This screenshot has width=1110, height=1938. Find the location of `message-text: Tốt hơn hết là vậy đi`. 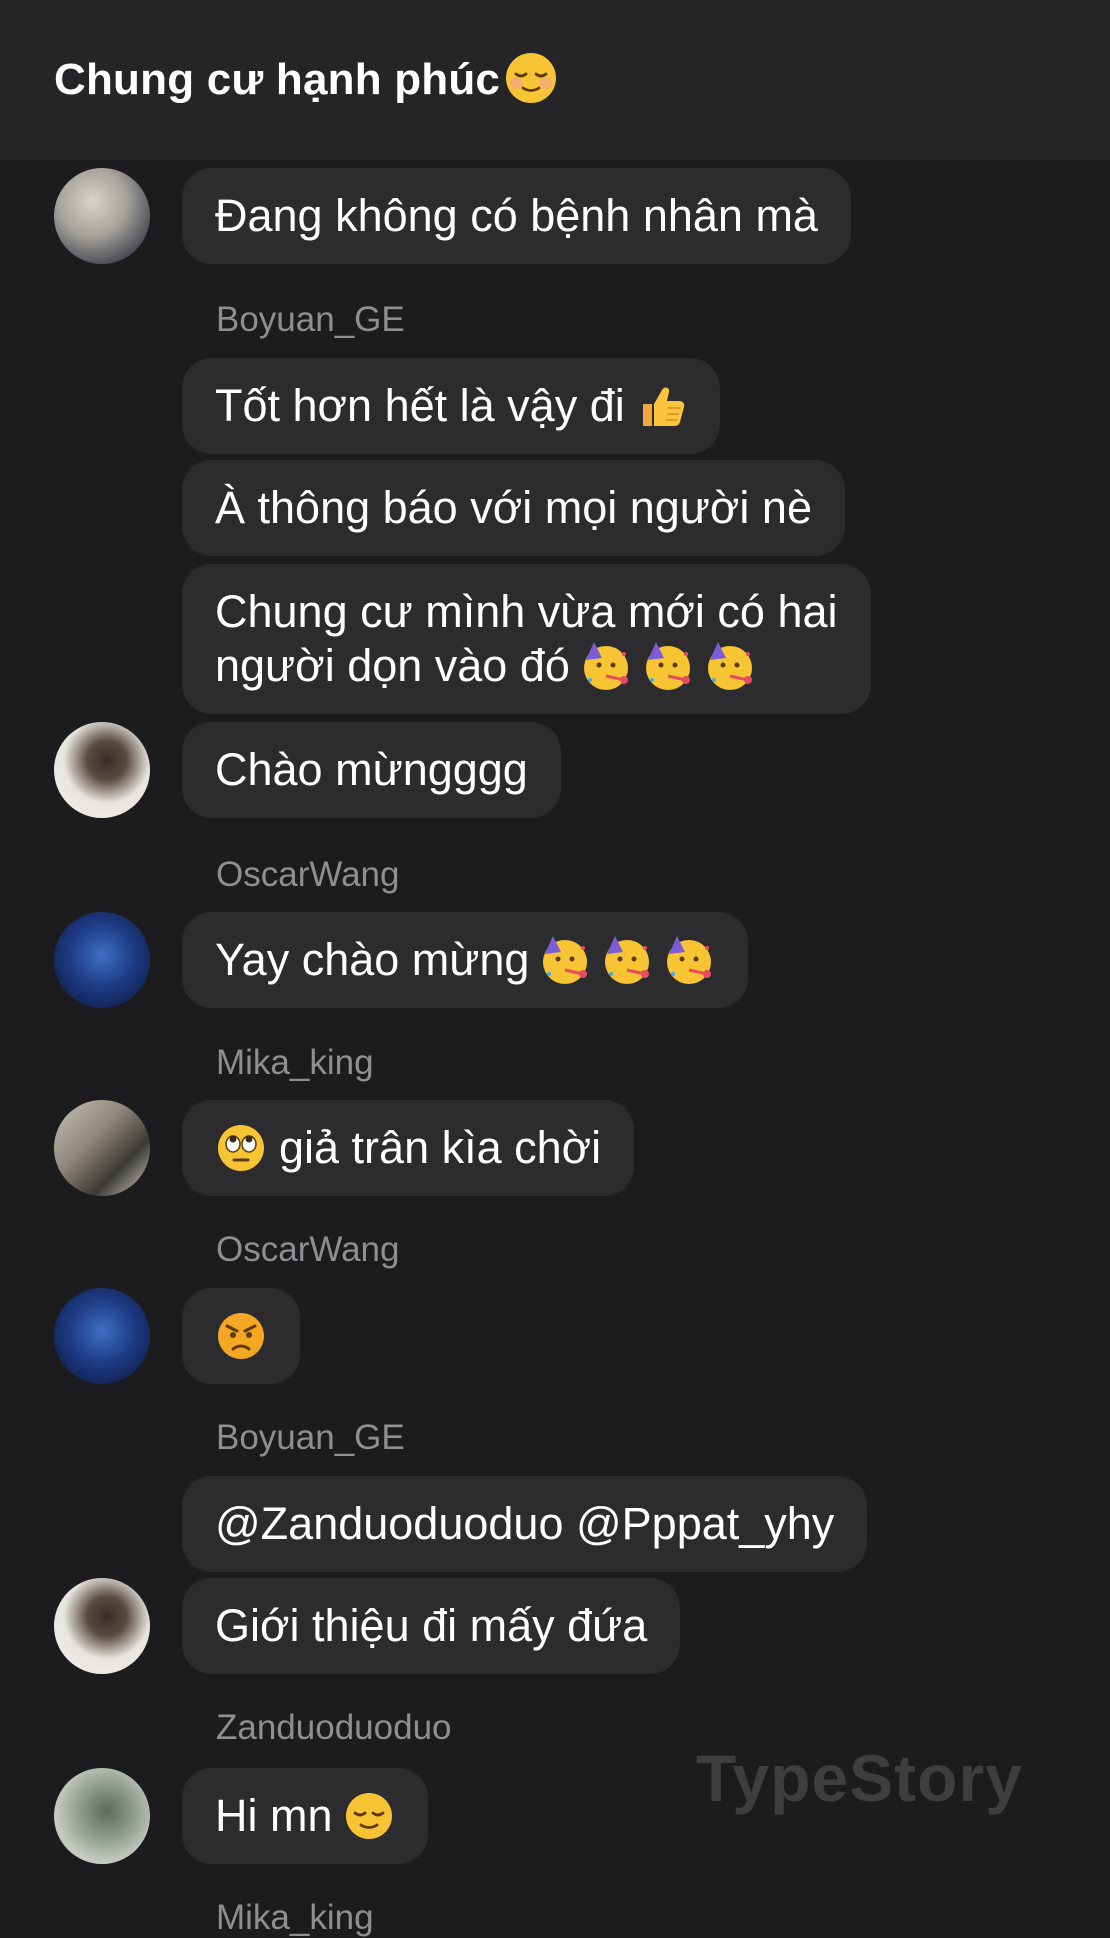

message-text: Tốt hơn hết là vậy đi is located at coordinates (420, 405).